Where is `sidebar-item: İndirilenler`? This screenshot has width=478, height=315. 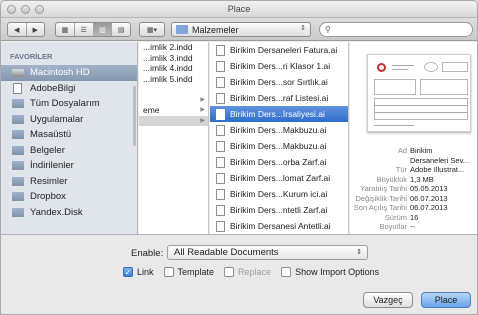 sidebar-item: İndirilenler is located at coordinates (69, 166).